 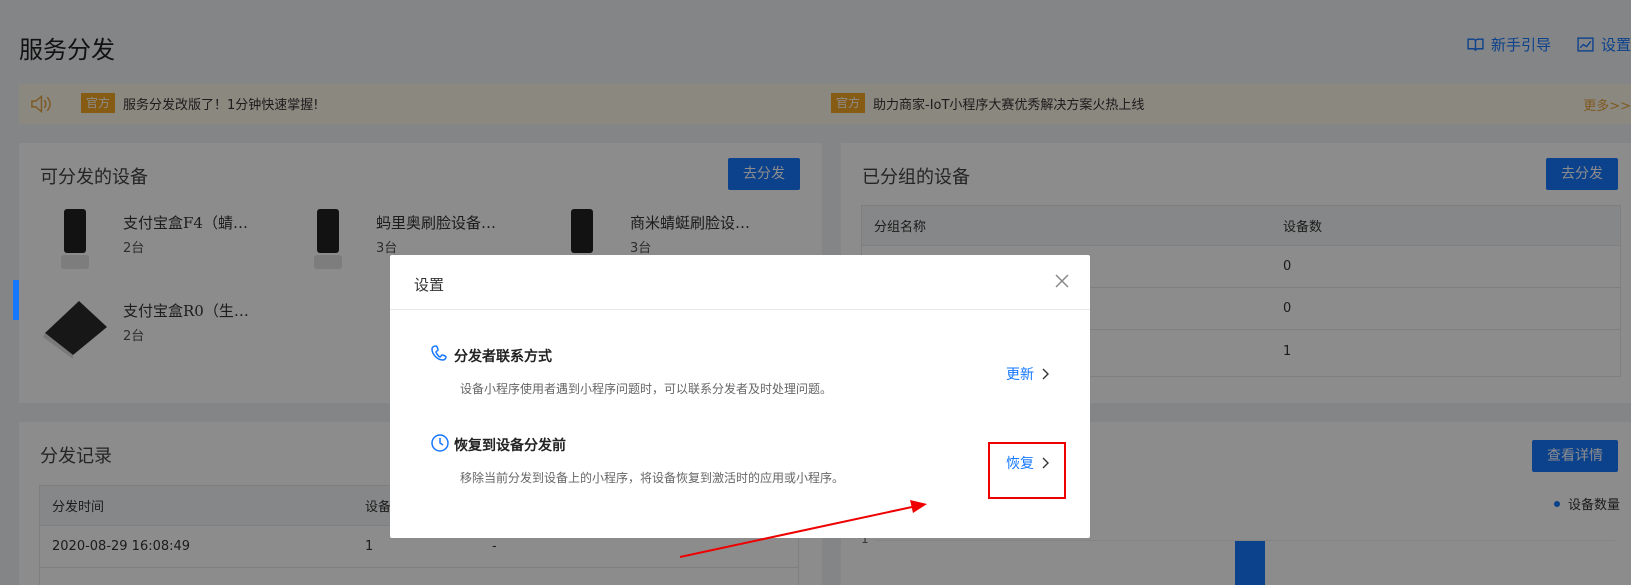 I want to click on close-icon, so click(x=1062, y=281).